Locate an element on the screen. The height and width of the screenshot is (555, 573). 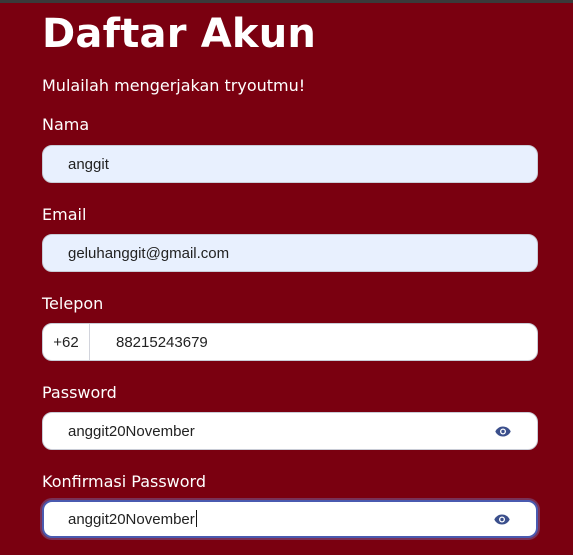
phone-country-prefix: +62 is located at coordinates (66, 342).